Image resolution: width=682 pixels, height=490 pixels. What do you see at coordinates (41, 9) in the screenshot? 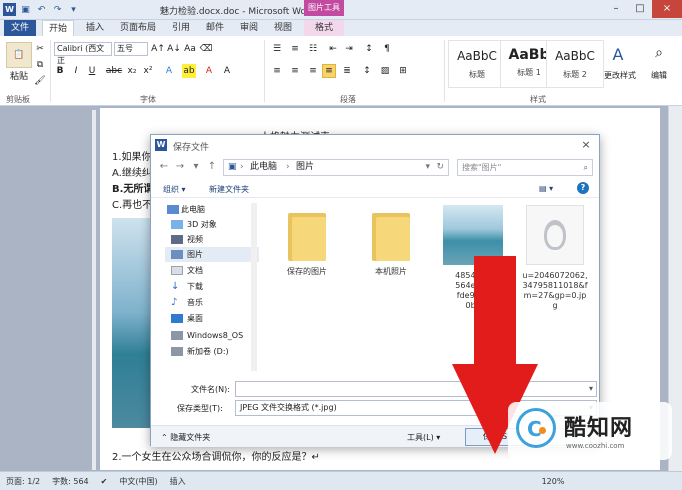
I see `undo-icon: ↶` at bounding box center [41, 9].